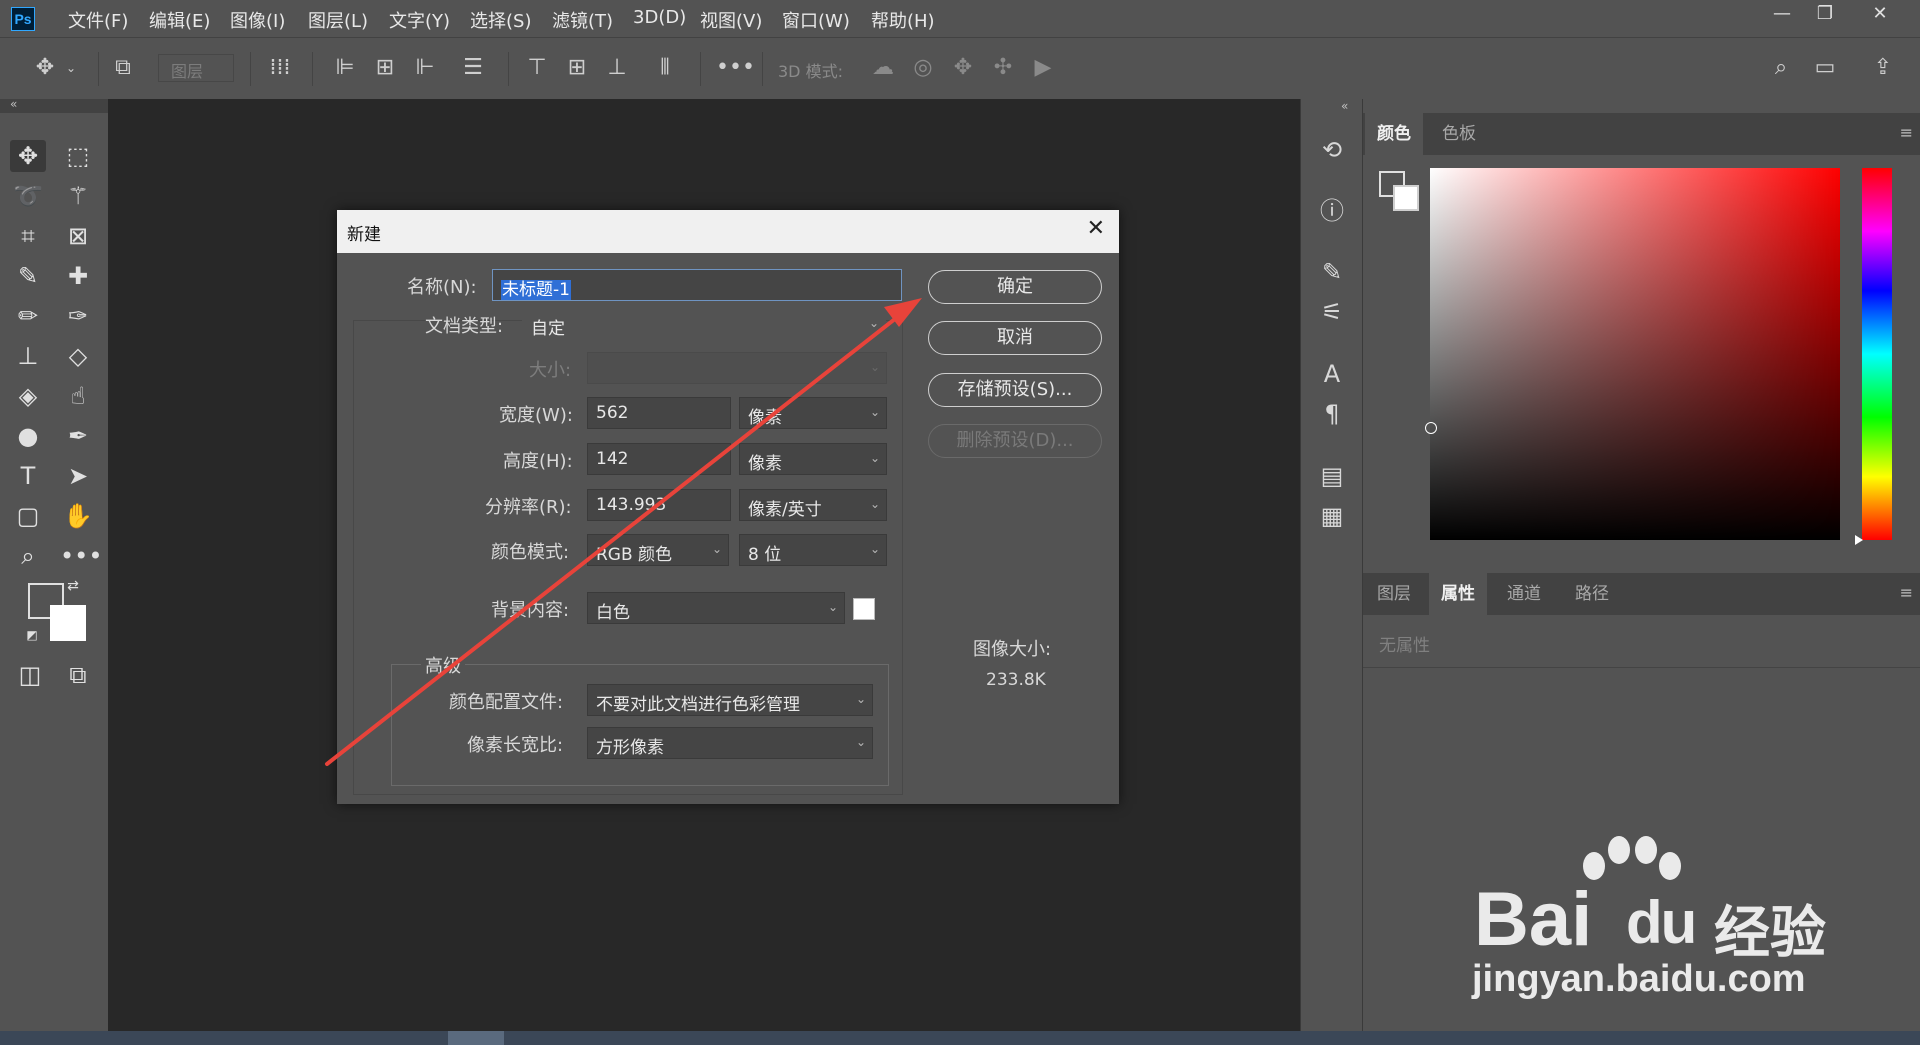 Image resolution: width=1920 pixels, height=1045 pixels. Describe the element at coordinates (81, 556) in the screenshot. I see `more-tools-icon: •••` at that location.